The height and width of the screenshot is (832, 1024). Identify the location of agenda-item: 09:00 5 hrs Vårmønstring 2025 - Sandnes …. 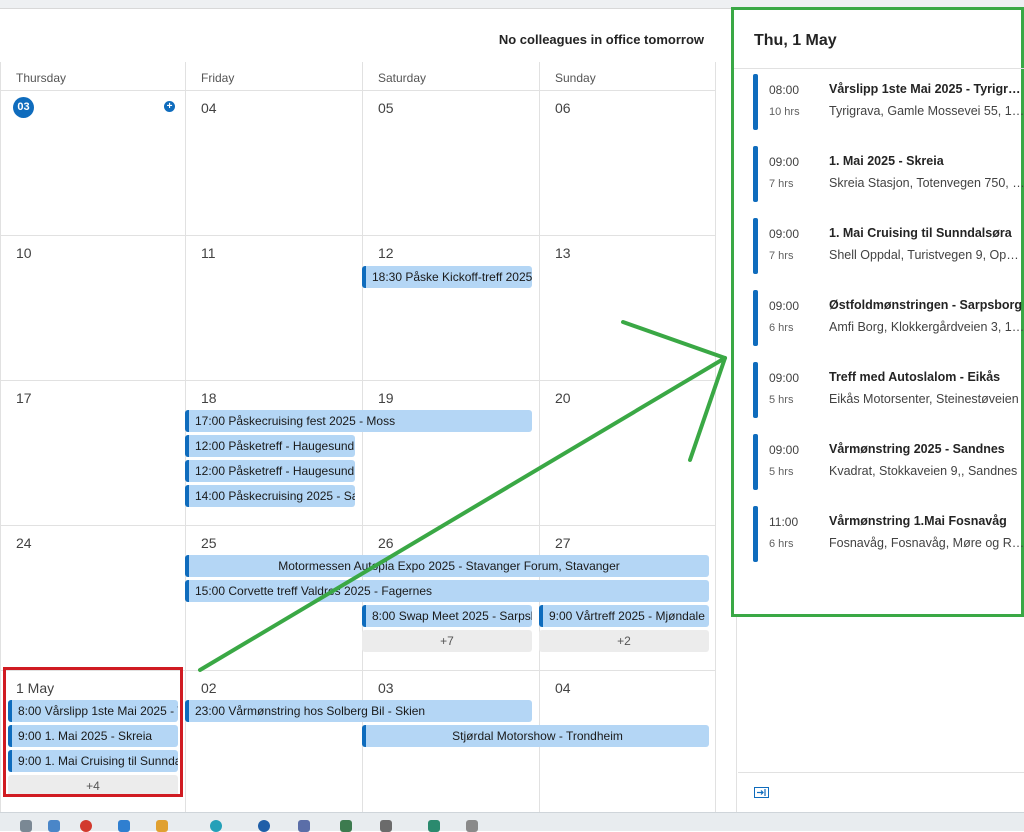
(888, 462).